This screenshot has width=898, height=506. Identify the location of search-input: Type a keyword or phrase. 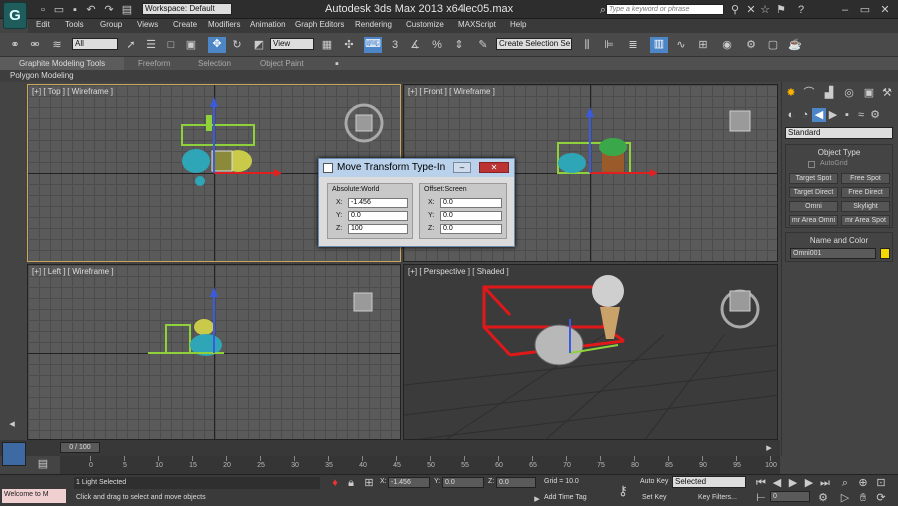
(665, 9).